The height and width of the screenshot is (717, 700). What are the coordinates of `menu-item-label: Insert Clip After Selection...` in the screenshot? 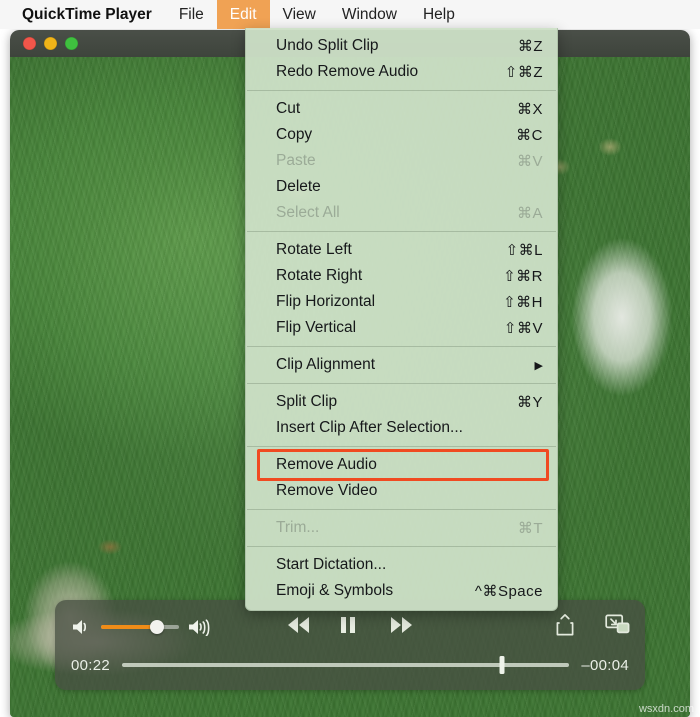 It's located at (369, 427).